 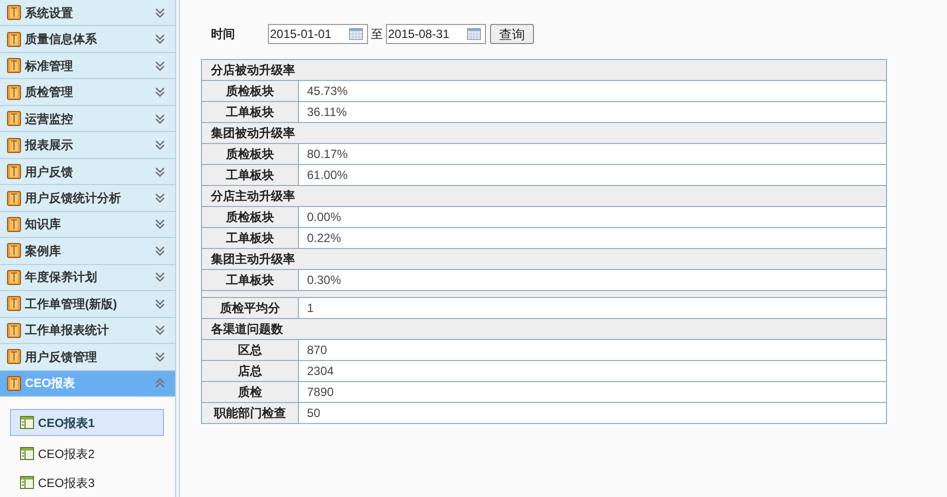 I want to click on submenu-item: CEO报表2, so click(x=87, y=453).